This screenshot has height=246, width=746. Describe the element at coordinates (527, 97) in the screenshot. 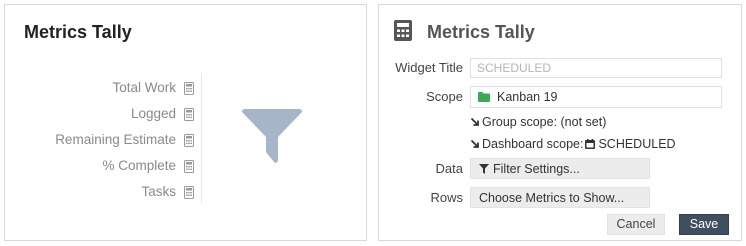

I see `scope-value: Kanban 19` at that location.